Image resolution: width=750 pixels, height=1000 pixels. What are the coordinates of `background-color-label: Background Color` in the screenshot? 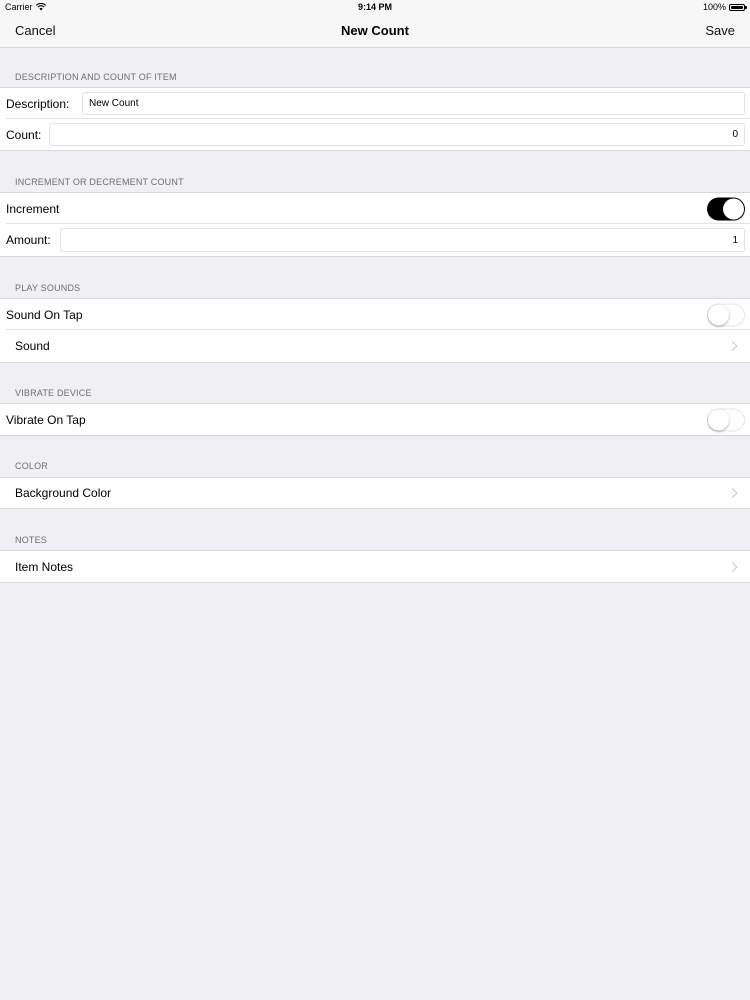 It's located at (63, 493).